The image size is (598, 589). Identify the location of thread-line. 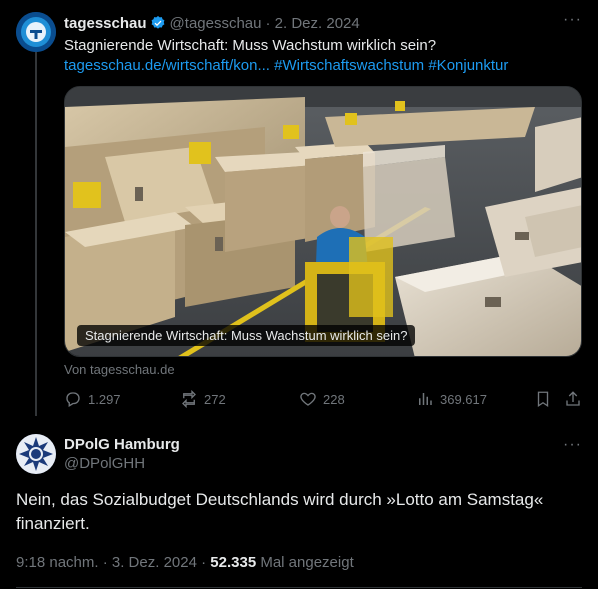
(36, 234).